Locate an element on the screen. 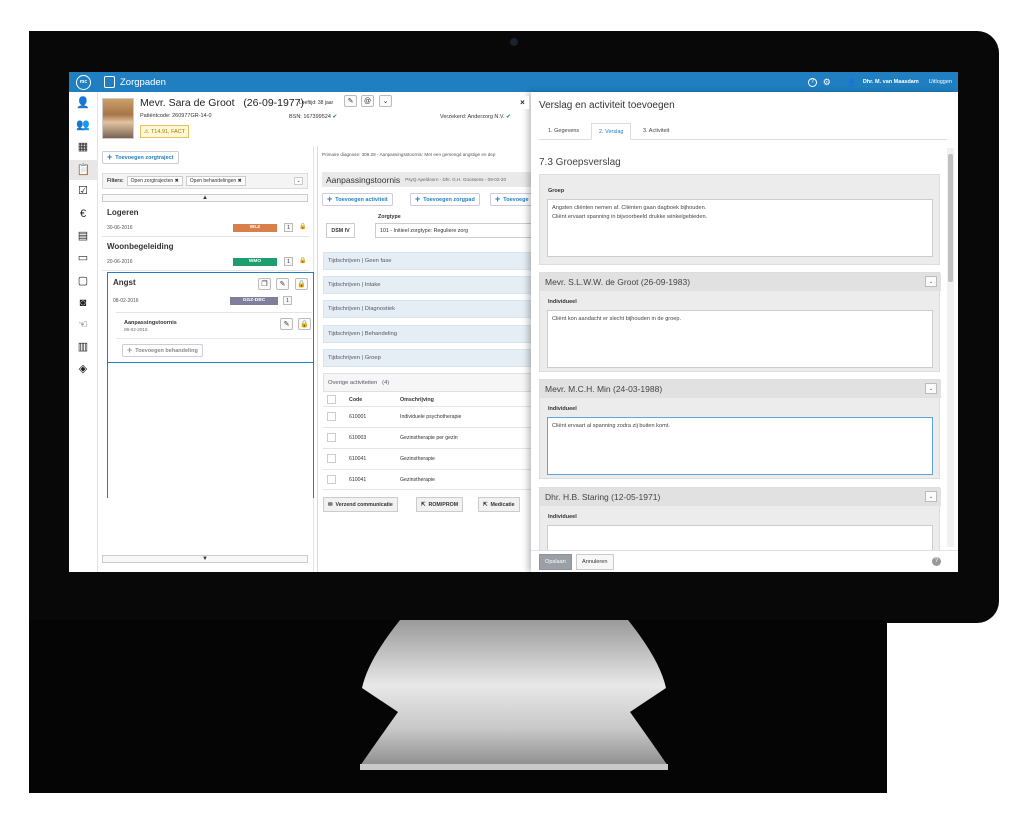 The width and height of the screenshot is (1023, 835). filter-chip: Open zorgtrajecten ✖ is located at coordinates (154, 181).